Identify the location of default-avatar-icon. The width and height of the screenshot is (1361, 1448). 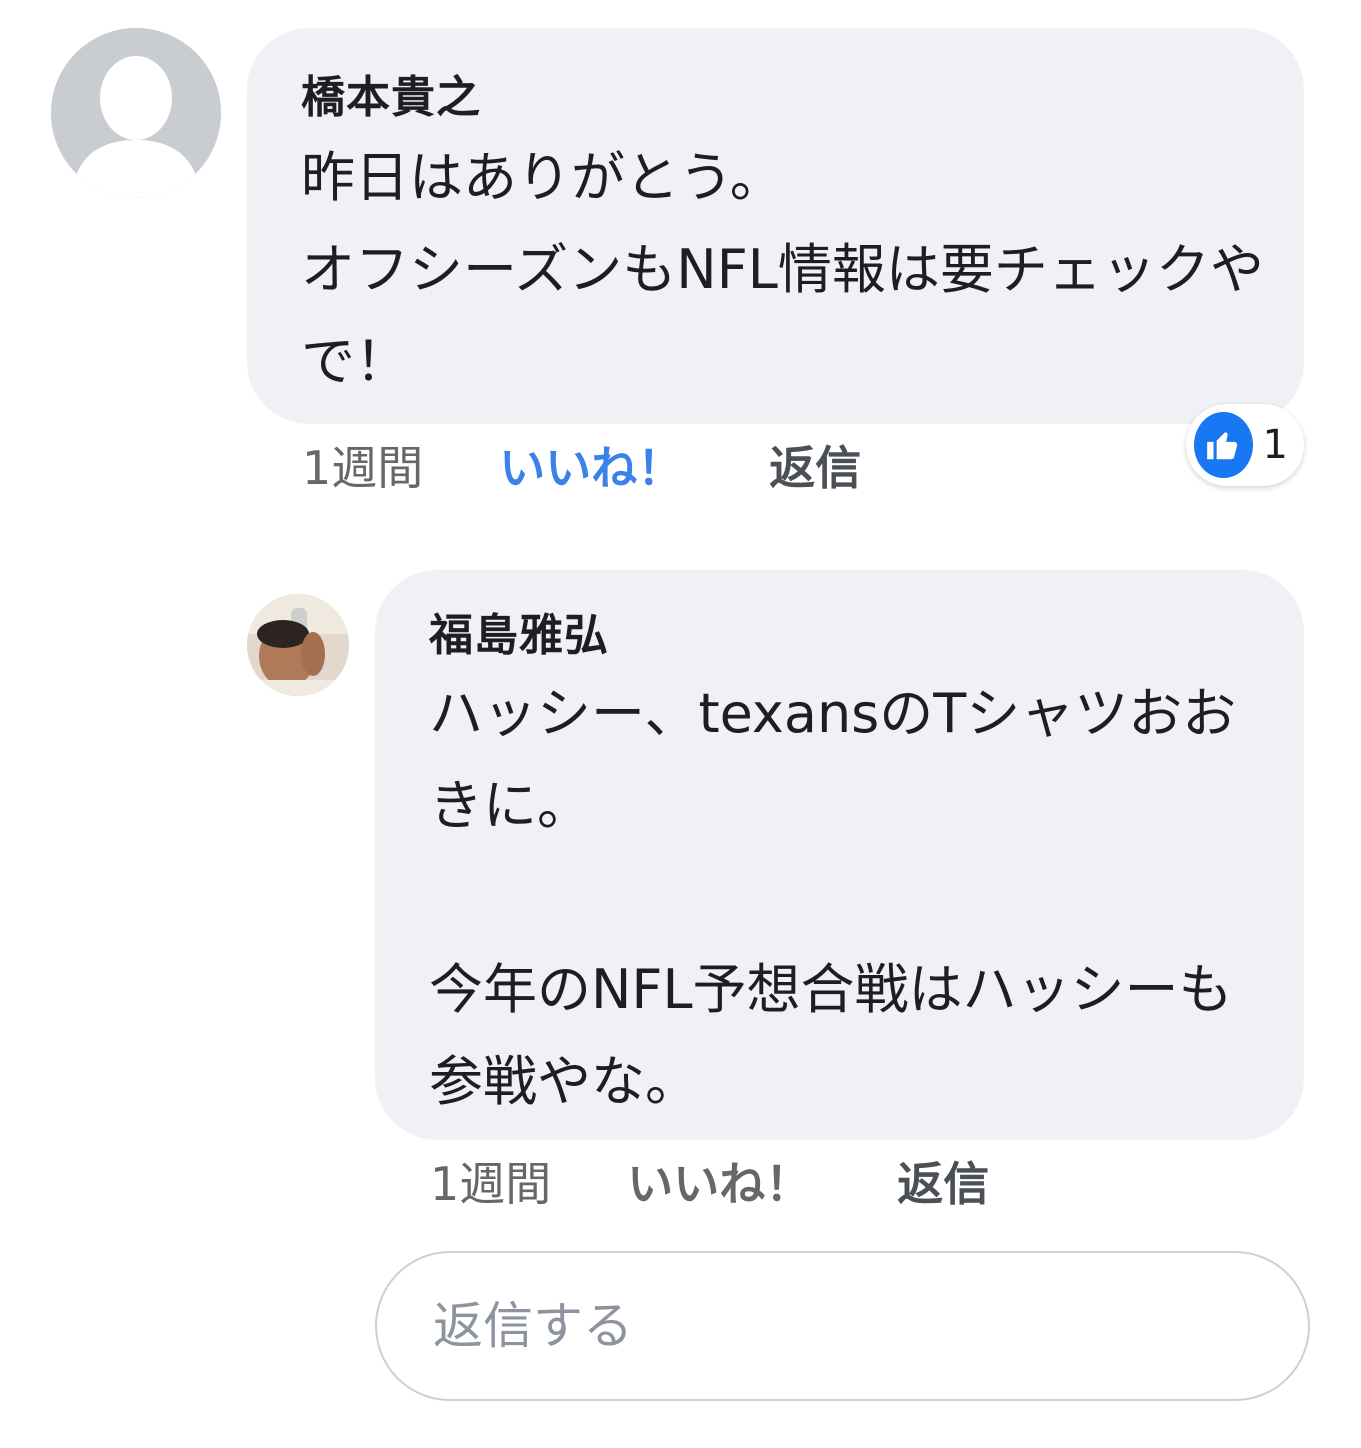
(136, 113).